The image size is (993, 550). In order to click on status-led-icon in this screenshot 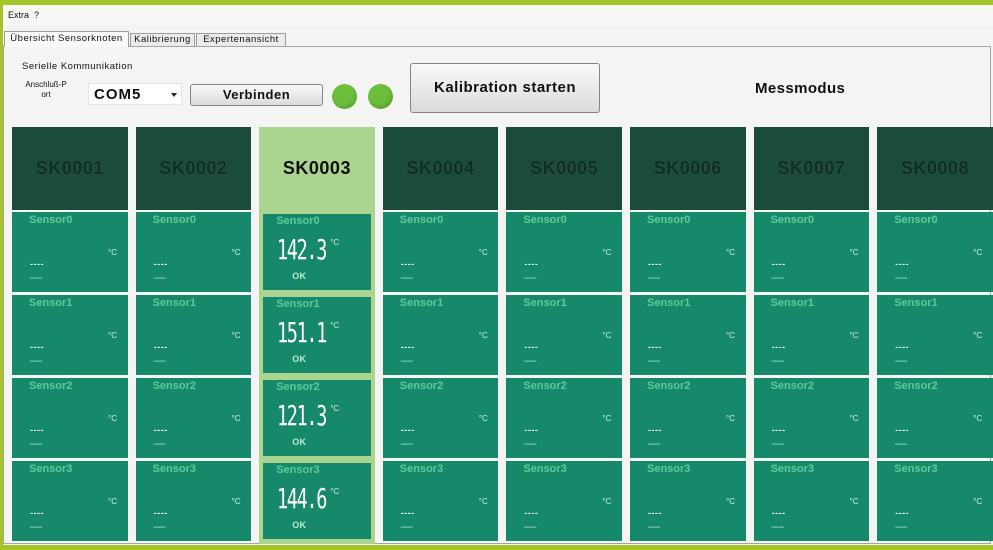, I will do `click(380, 96)`.